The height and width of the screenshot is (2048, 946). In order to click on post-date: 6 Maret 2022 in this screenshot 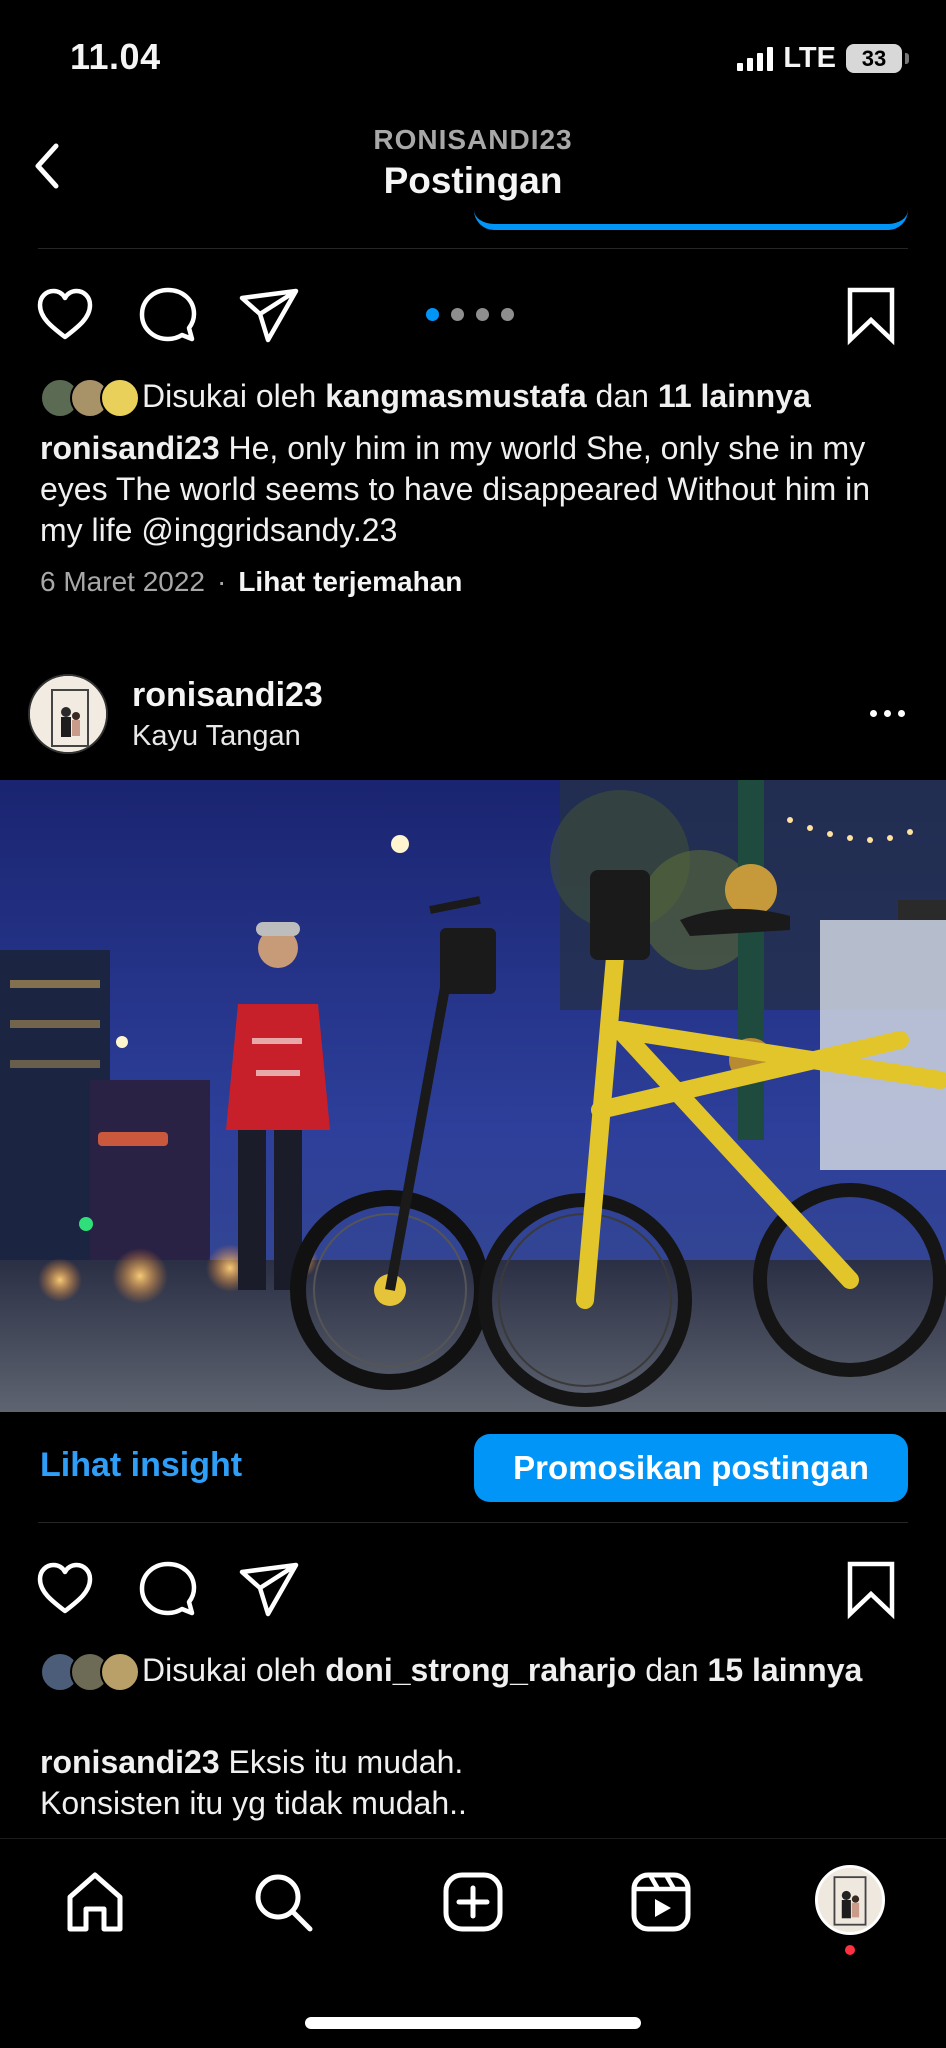, I will do `click(122, 581)`.